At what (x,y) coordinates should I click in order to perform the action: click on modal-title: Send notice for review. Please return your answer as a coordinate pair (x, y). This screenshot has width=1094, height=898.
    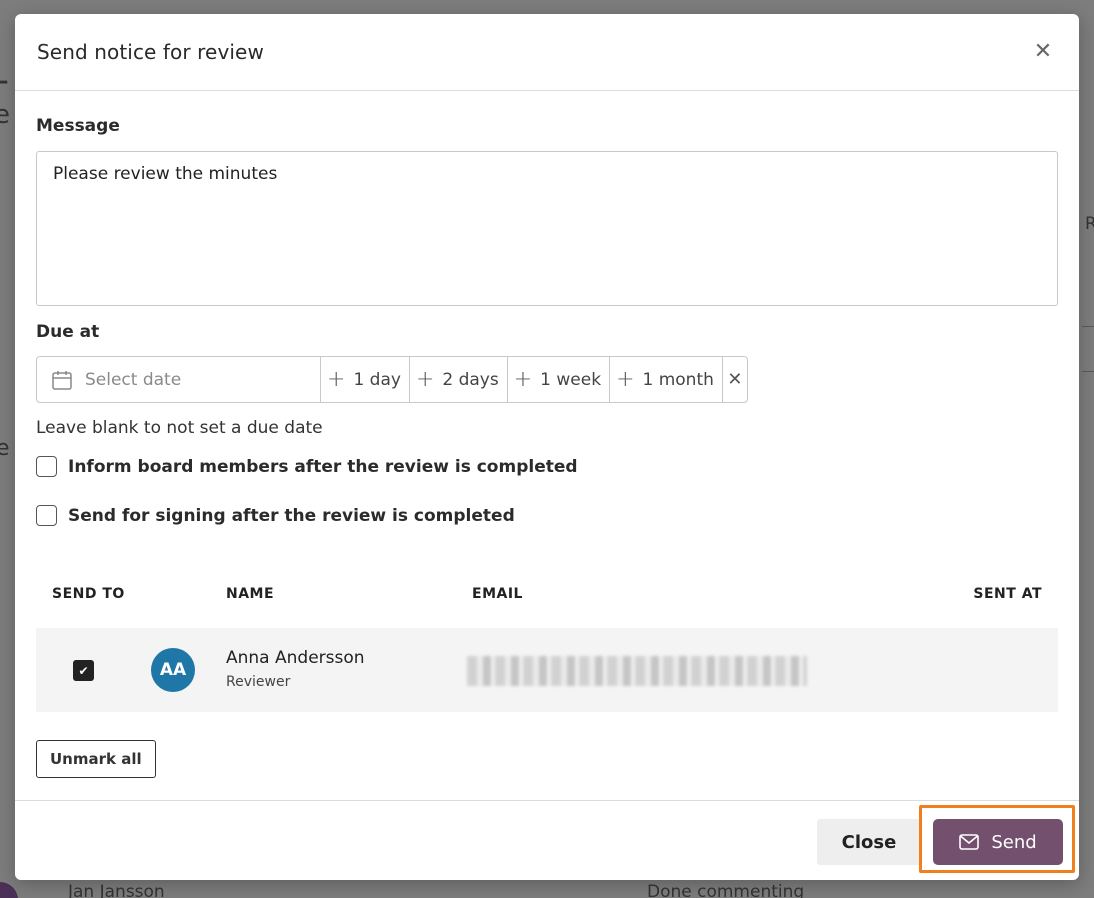
    Looking at the image, I should click on (150, 52).